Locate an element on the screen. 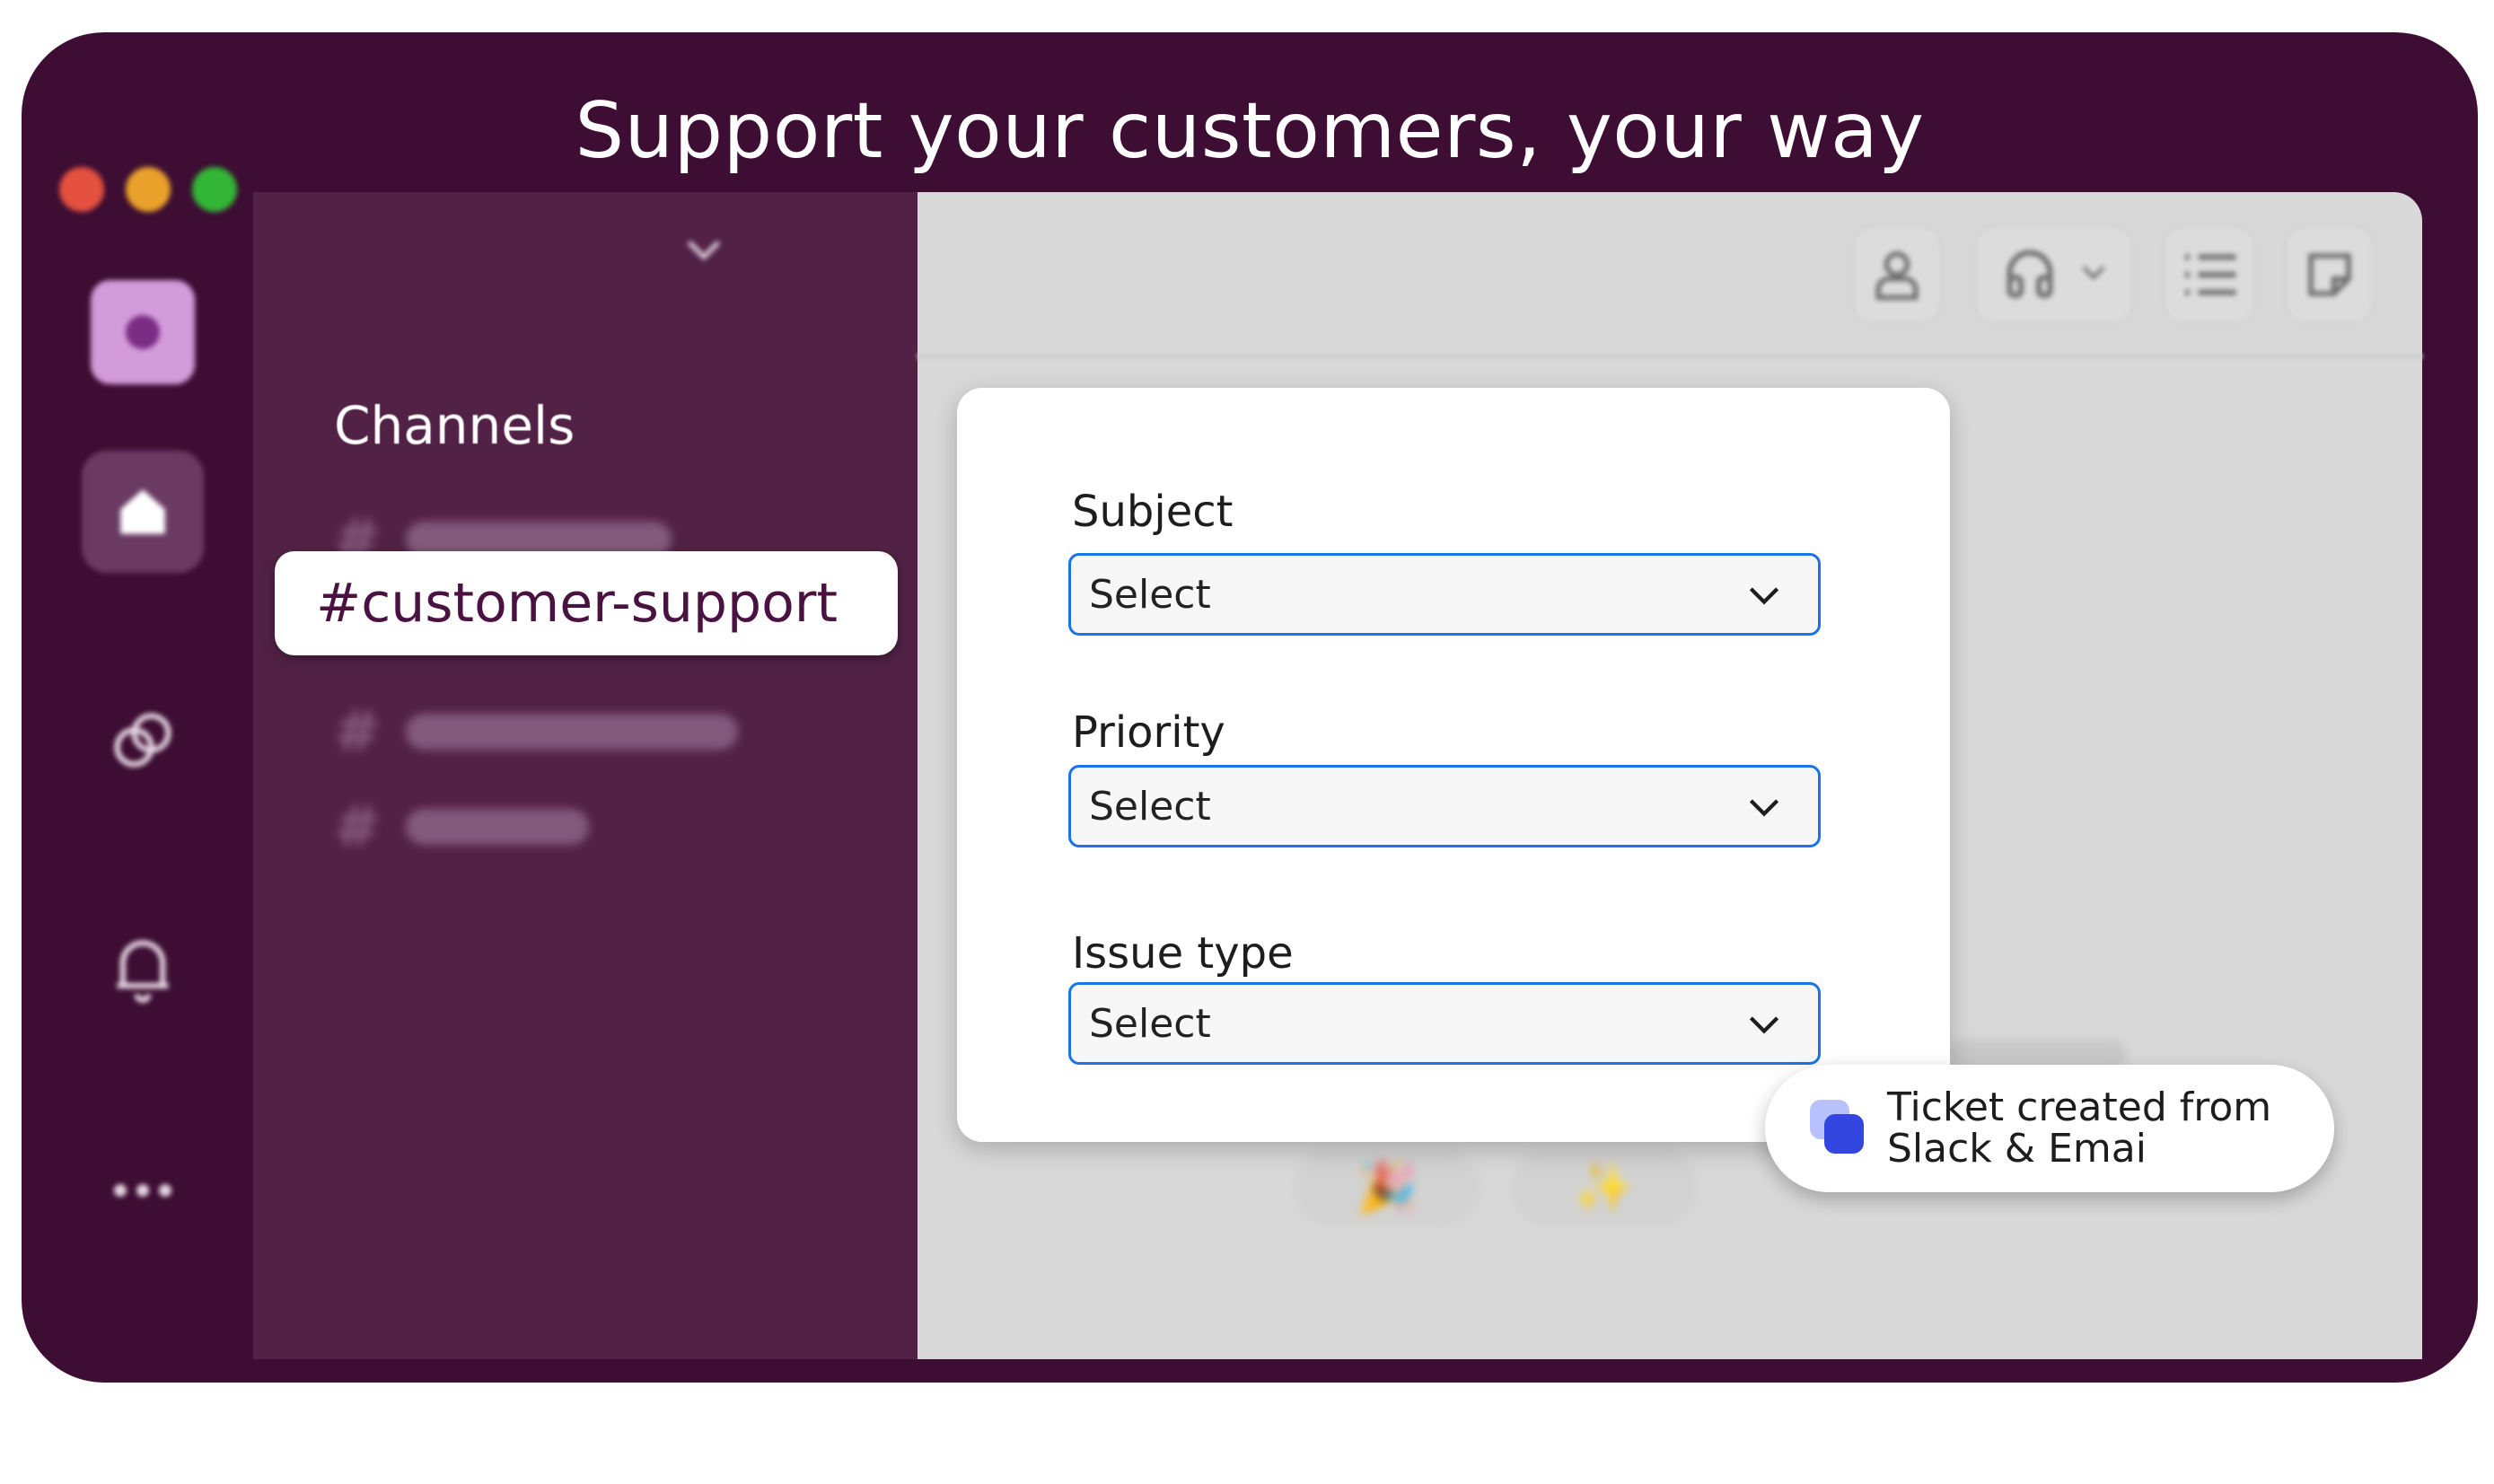  rail-home is located at coordinates (143, 512).